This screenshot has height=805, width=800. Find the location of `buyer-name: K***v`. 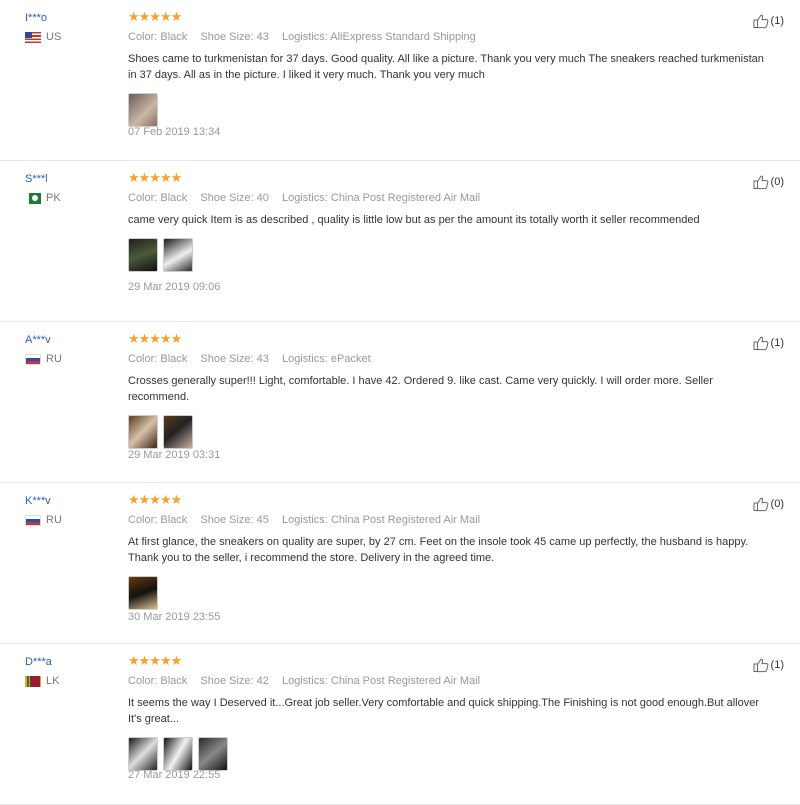

buyer-name: K***v is located at coordinates (70, 501).